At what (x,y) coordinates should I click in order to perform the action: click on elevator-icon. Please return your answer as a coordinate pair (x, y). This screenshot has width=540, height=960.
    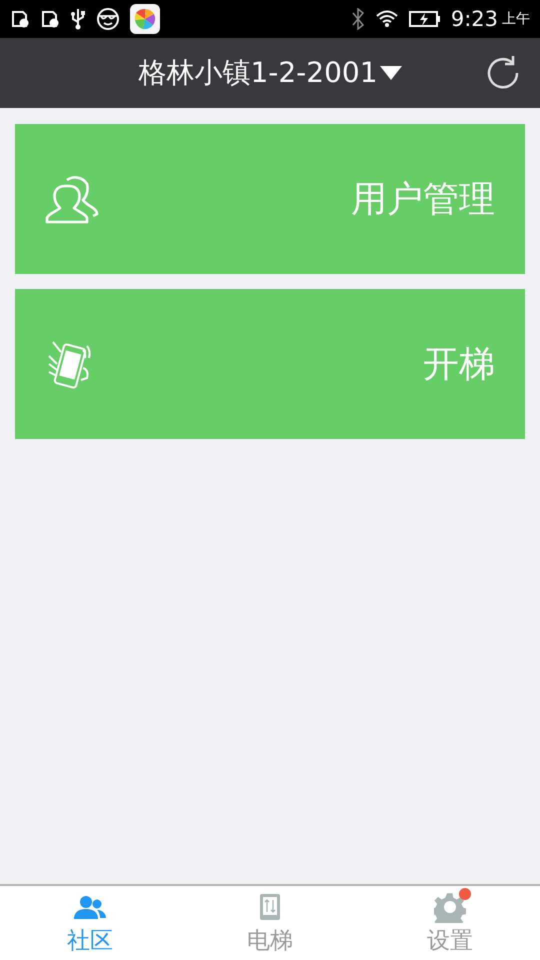
    Looking at the image, I should click on (270, 906).